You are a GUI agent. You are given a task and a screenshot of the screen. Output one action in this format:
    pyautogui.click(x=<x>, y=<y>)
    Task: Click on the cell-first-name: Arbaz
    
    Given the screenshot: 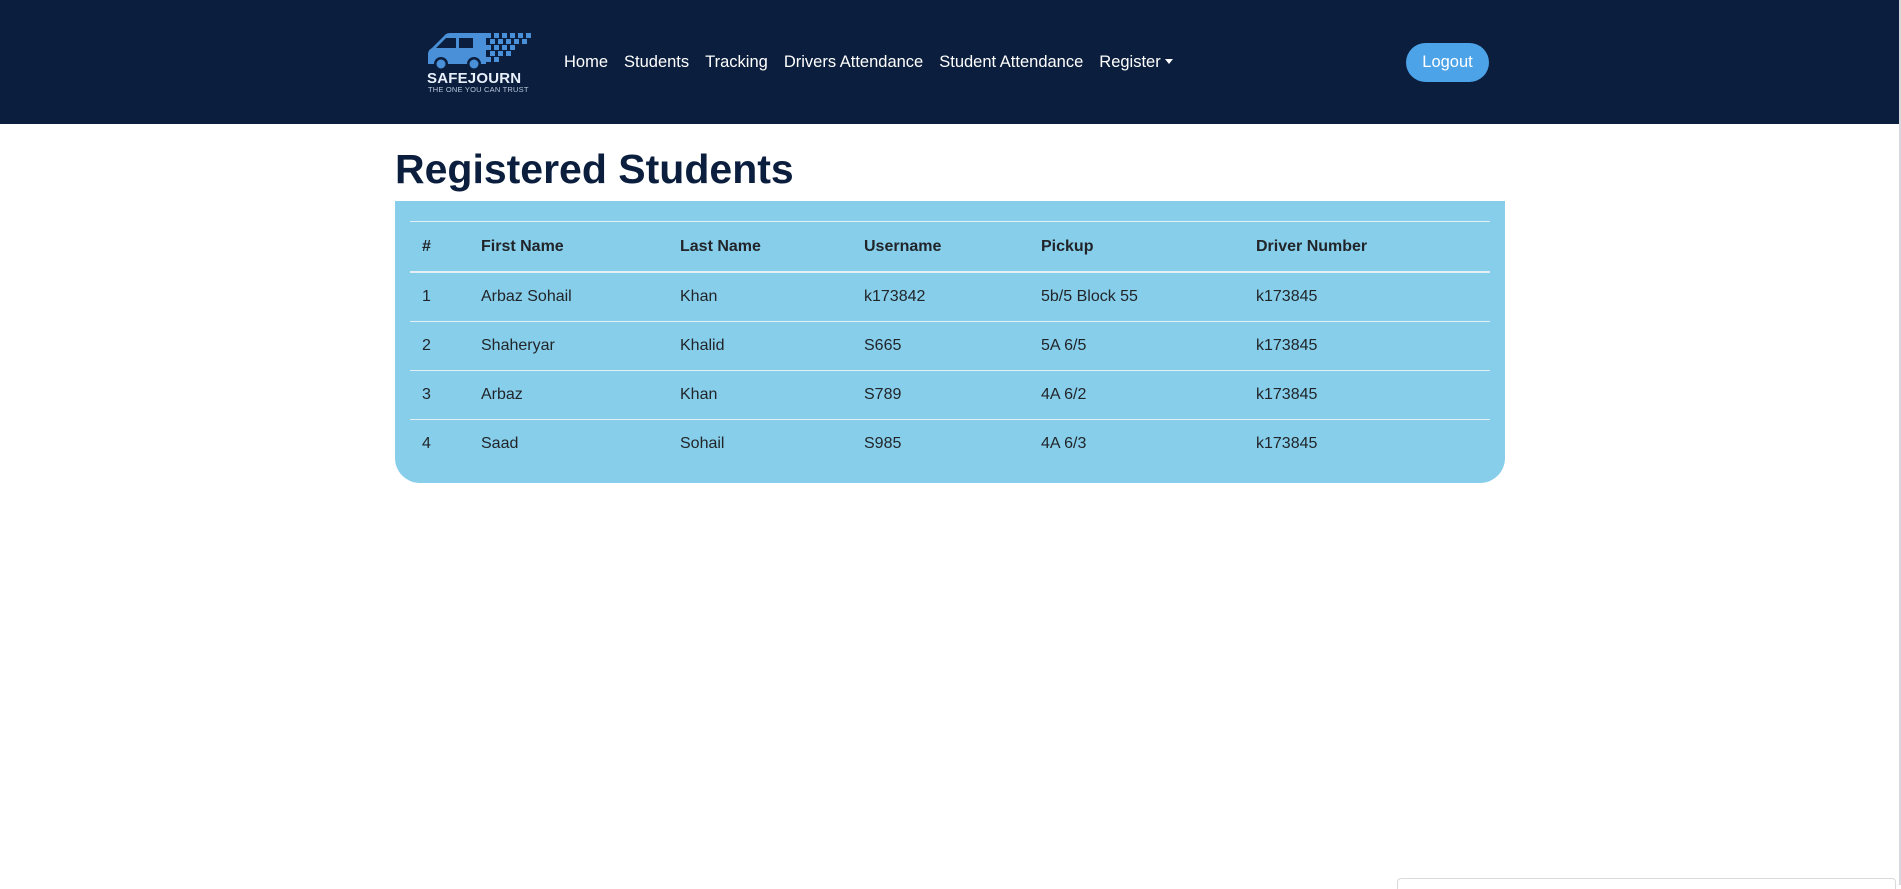 What is the action you would take?
    pyautogui.click(x=568, y=395)
    